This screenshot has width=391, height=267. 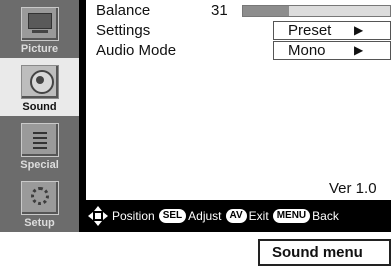 What do you see at coordinates (353, 188) in the screenshot?
I see `version-text: Ver 1.0` at bounding box center [353, 188].